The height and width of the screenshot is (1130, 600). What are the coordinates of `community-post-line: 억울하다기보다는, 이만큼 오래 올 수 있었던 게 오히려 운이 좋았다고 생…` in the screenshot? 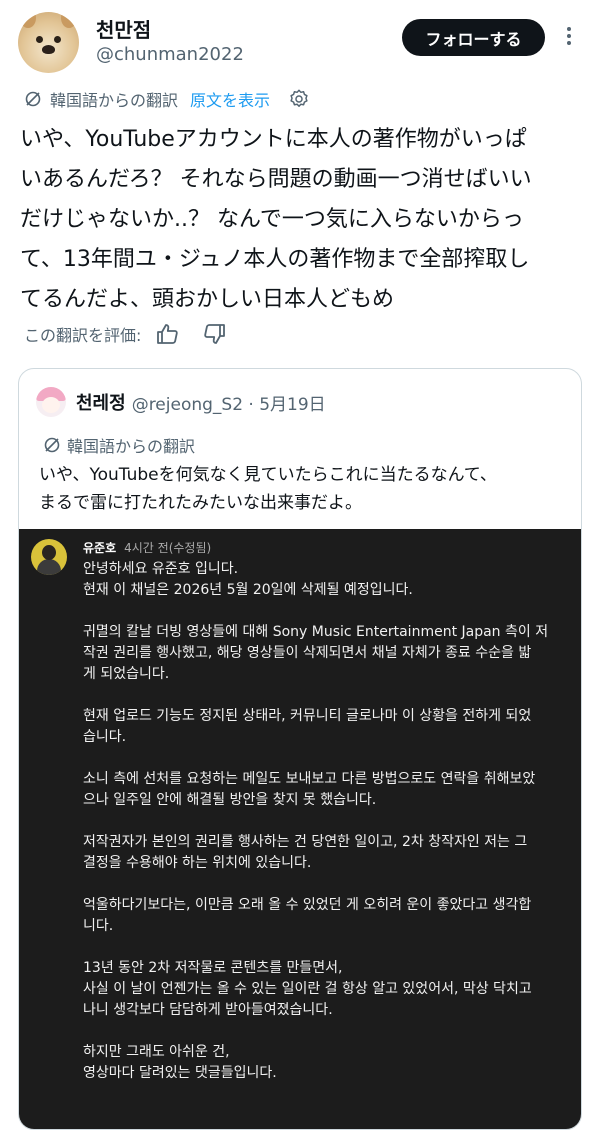 It's located at (307, 905).